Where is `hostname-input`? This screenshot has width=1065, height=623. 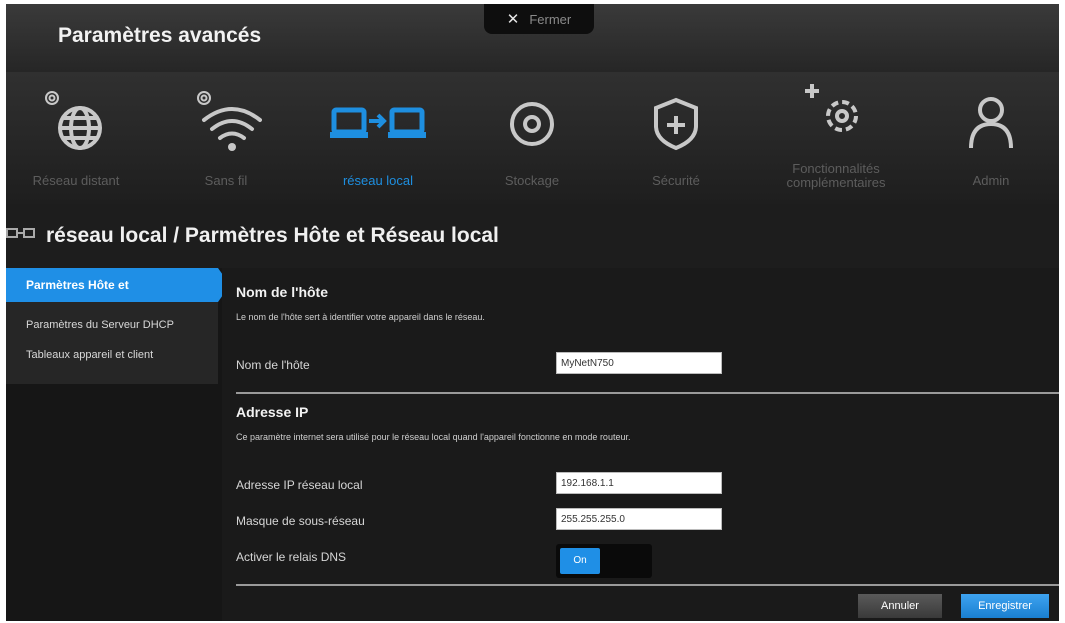
hostname-input is located at coordinates (639, 363).